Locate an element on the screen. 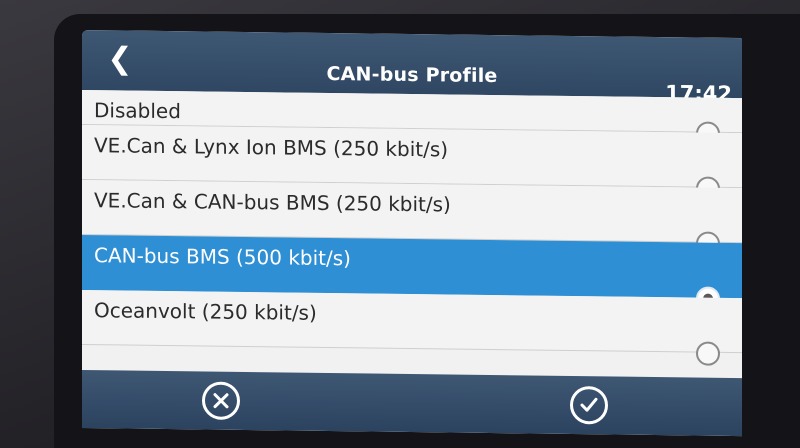 The image size is (800, 448). profile-option-ve-can-lynx-ion: VE.Can & Lynx Ion BMS (250 kbit/s) is located at coordinates (412, 163).